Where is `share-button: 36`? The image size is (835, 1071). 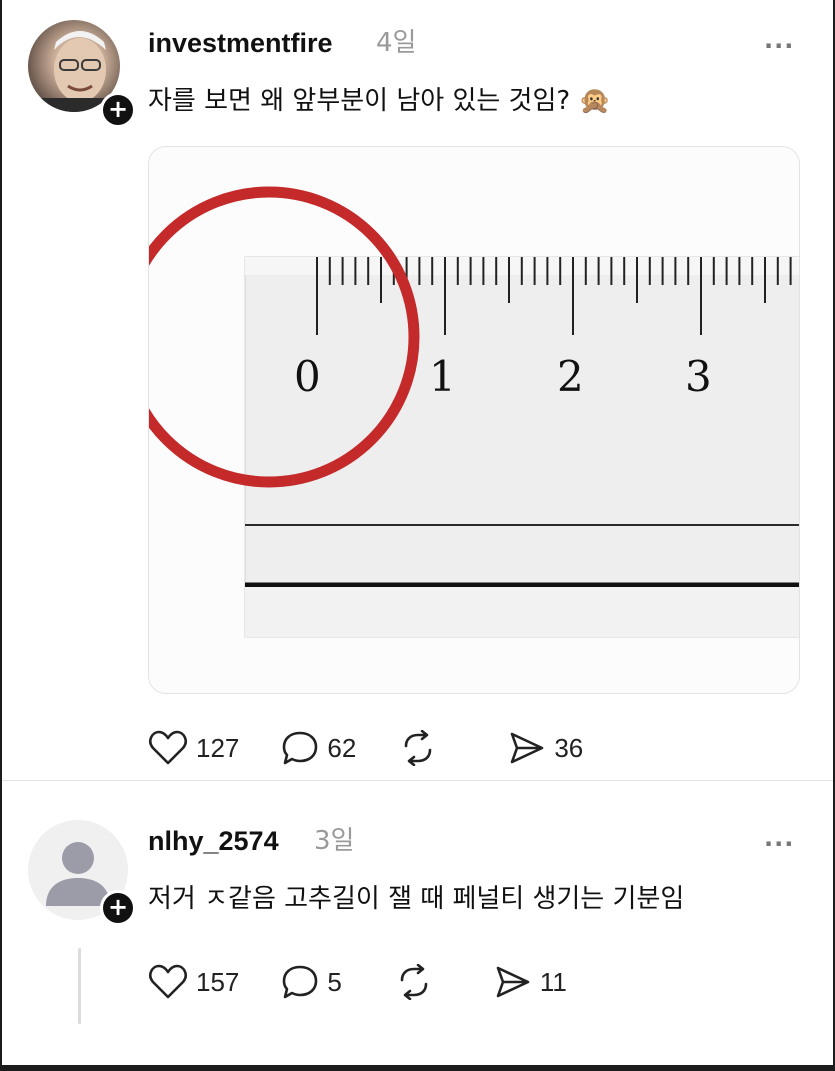 share-button: 36 is located at coordinates (545, 748).